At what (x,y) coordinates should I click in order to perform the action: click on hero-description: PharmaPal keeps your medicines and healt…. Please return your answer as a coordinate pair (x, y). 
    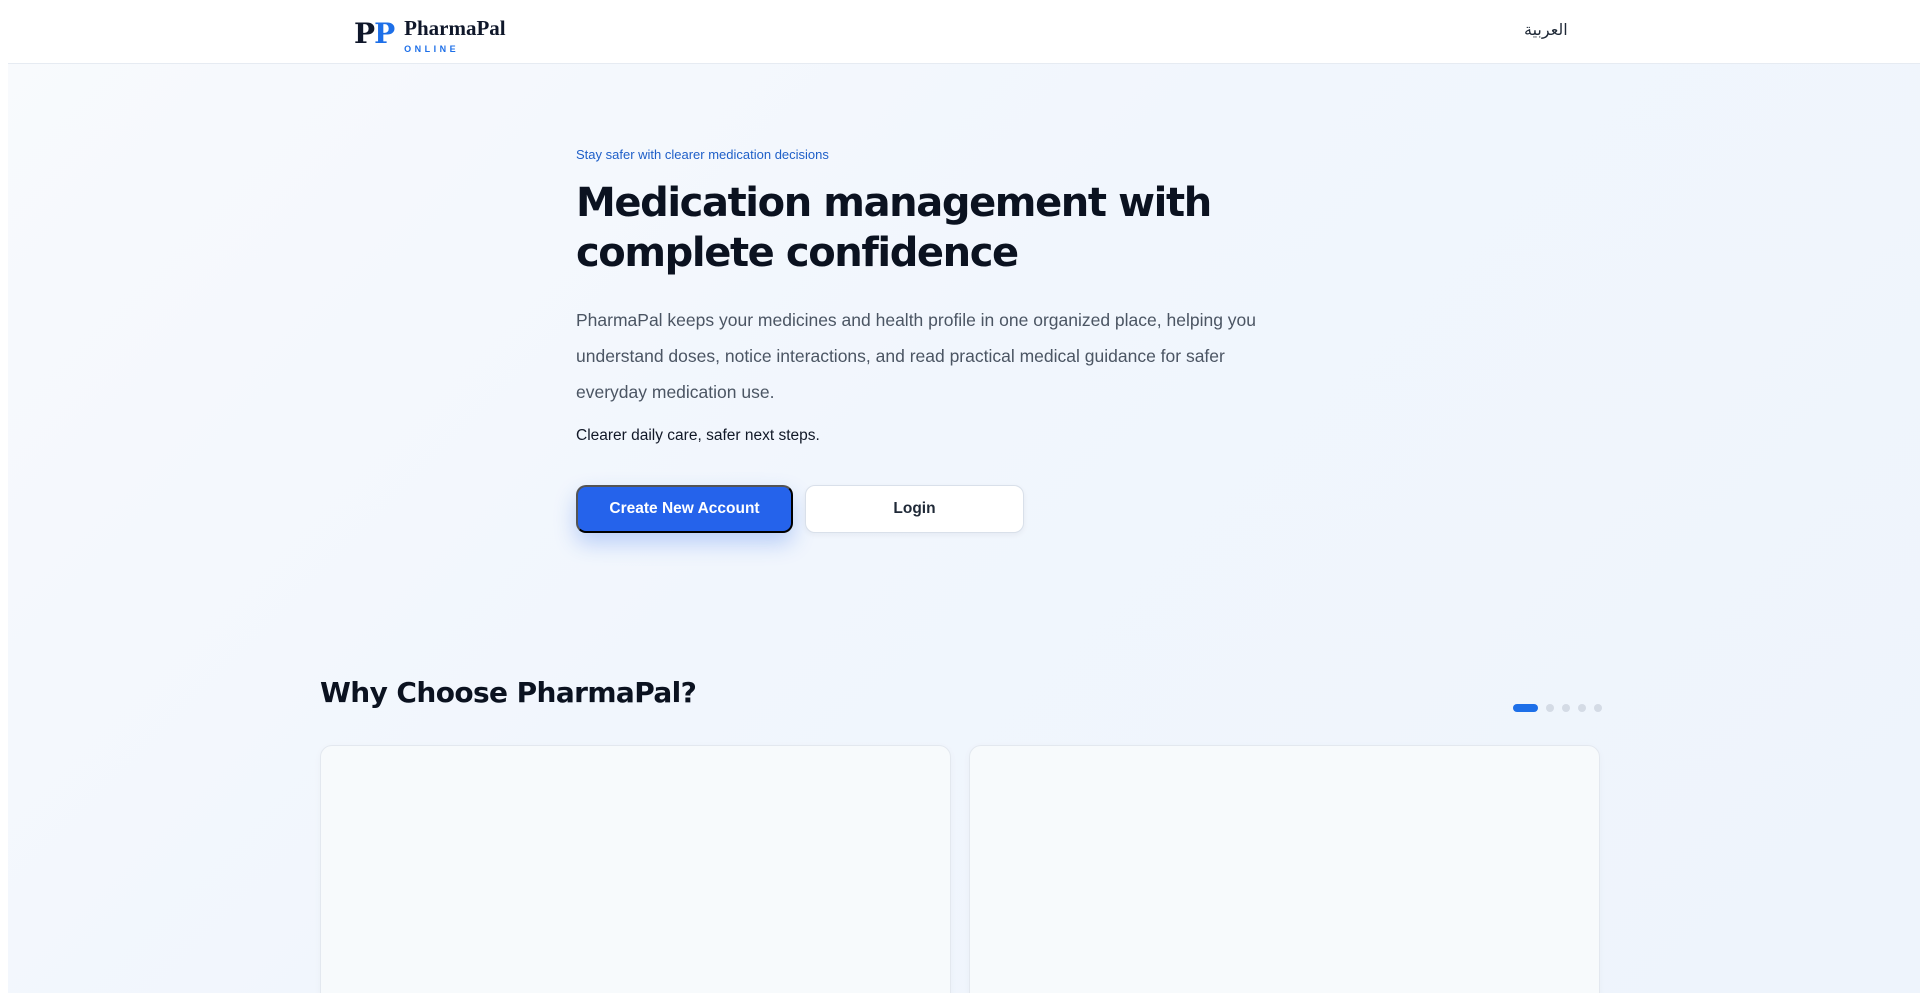
    Looking at the image, I should click on (916, 356).